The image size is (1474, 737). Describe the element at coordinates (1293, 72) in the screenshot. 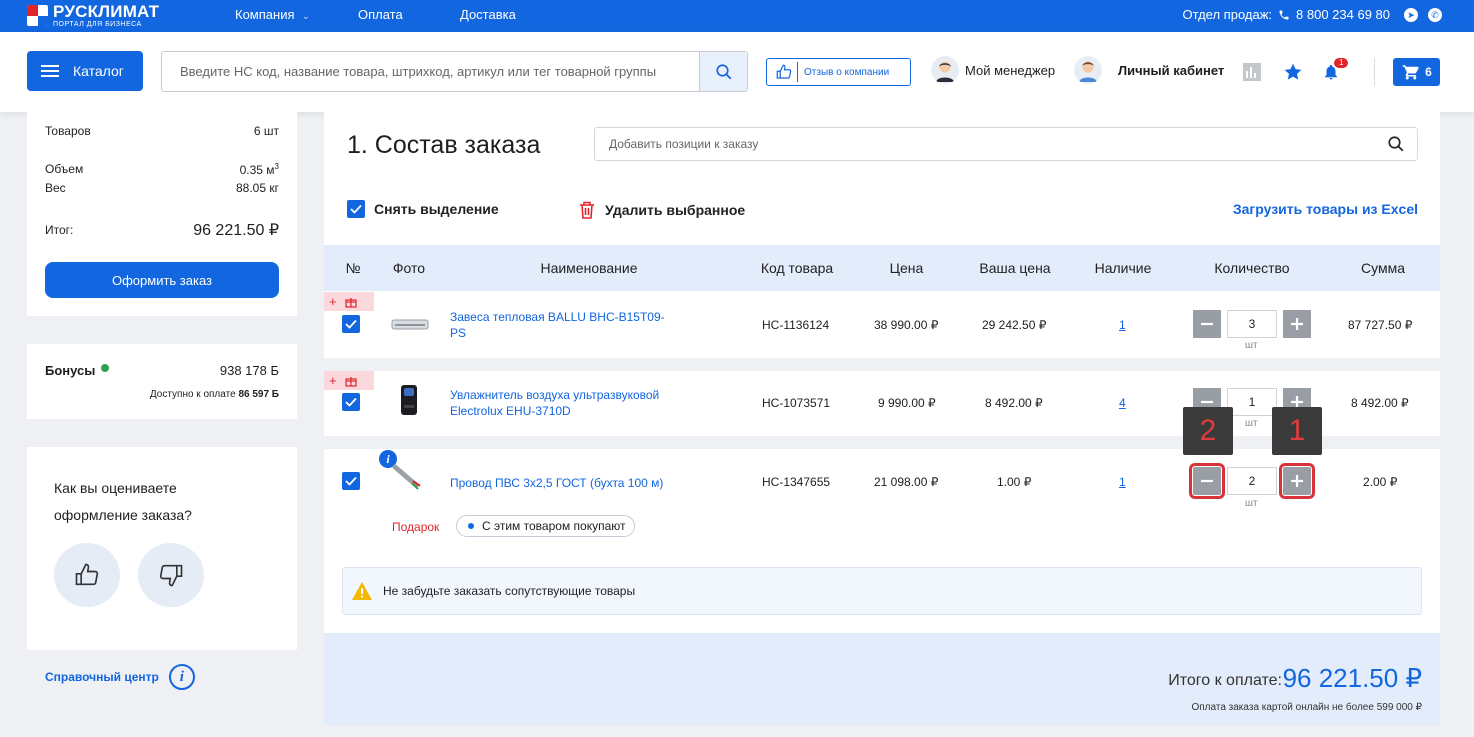

I see `star-icon` at that location.